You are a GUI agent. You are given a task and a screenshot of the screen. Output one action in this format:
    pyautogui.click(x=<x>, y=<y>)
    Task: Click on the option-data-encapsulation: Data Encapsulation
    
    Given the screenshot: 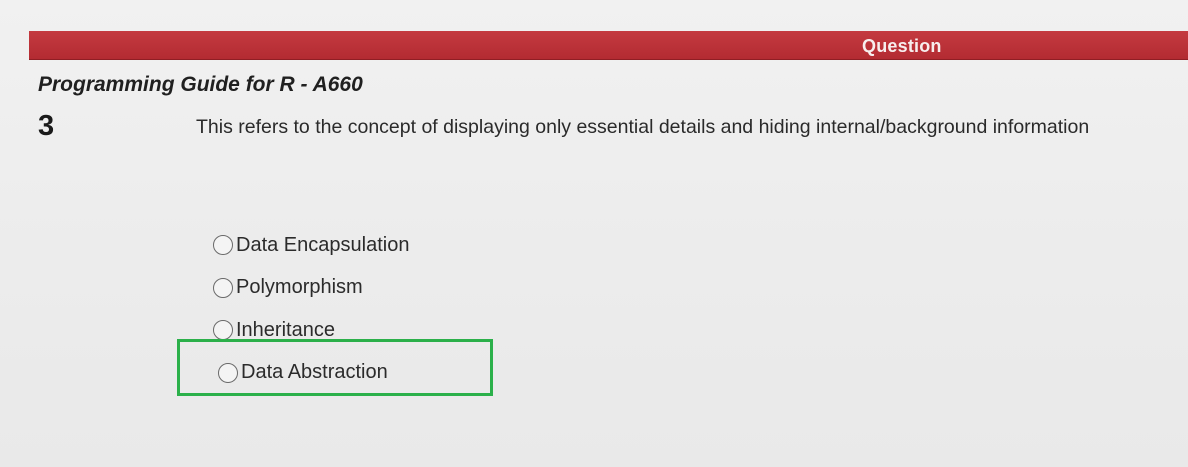 What is the action you would take?
    pyautogui.click(x=311, y=245)
    